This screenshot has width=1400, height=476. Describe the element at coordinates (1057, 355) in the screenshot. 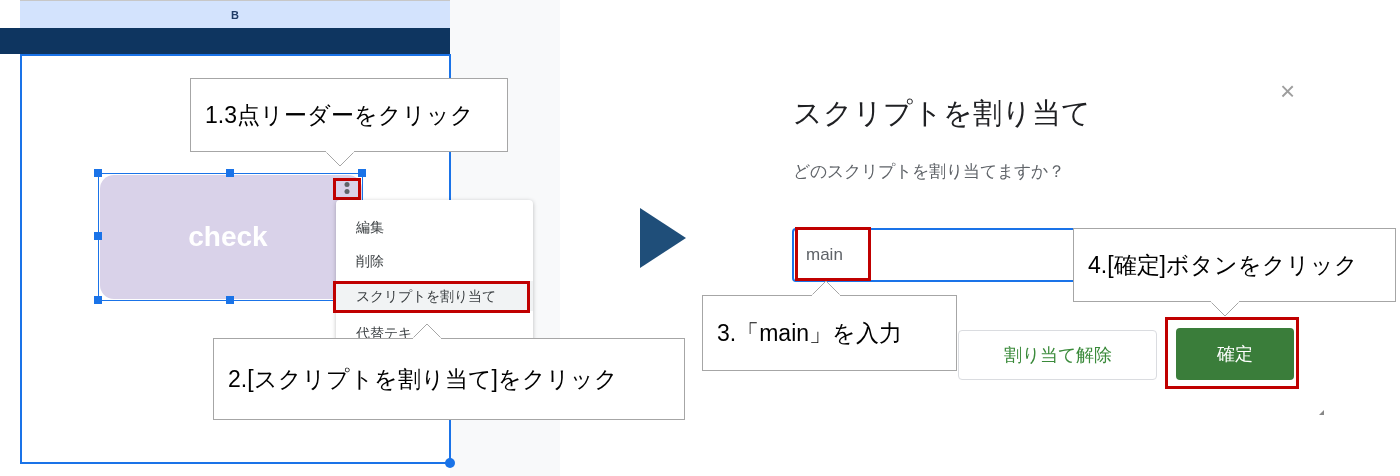

I see `unassign-button: 割り当て解除` at that location.